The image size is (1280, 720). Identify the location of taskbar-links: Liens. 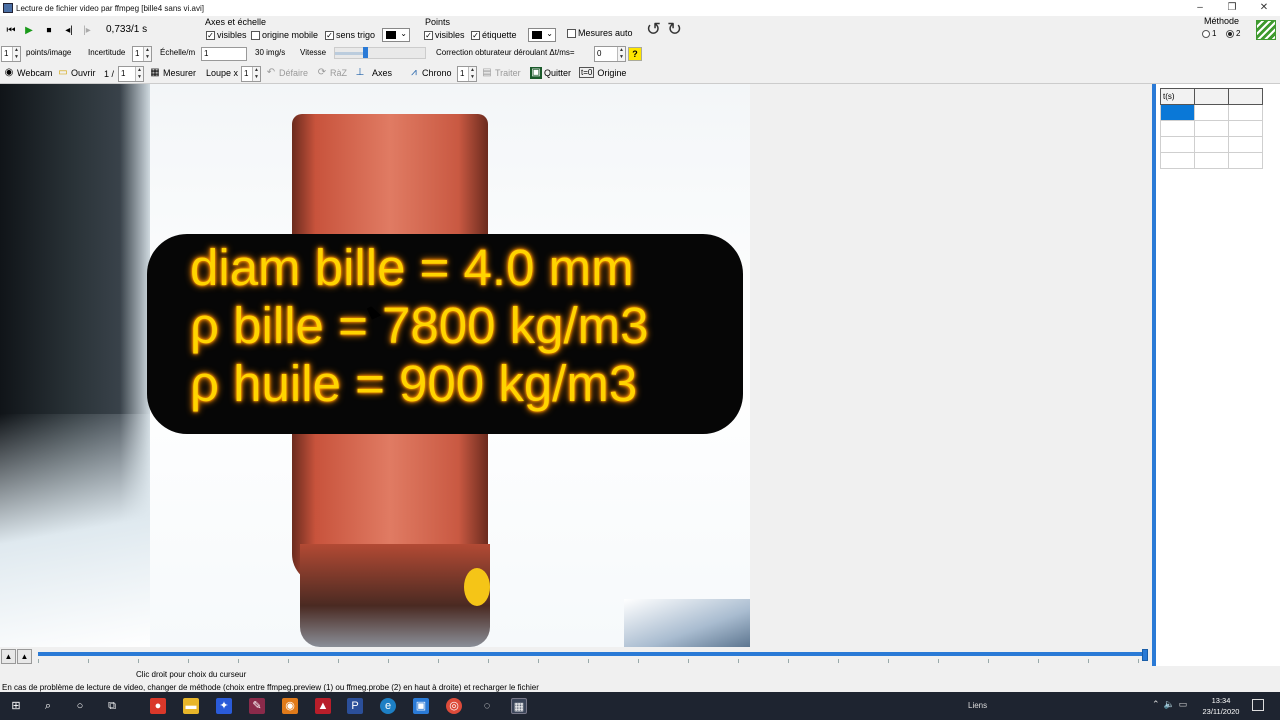
(977, 705).